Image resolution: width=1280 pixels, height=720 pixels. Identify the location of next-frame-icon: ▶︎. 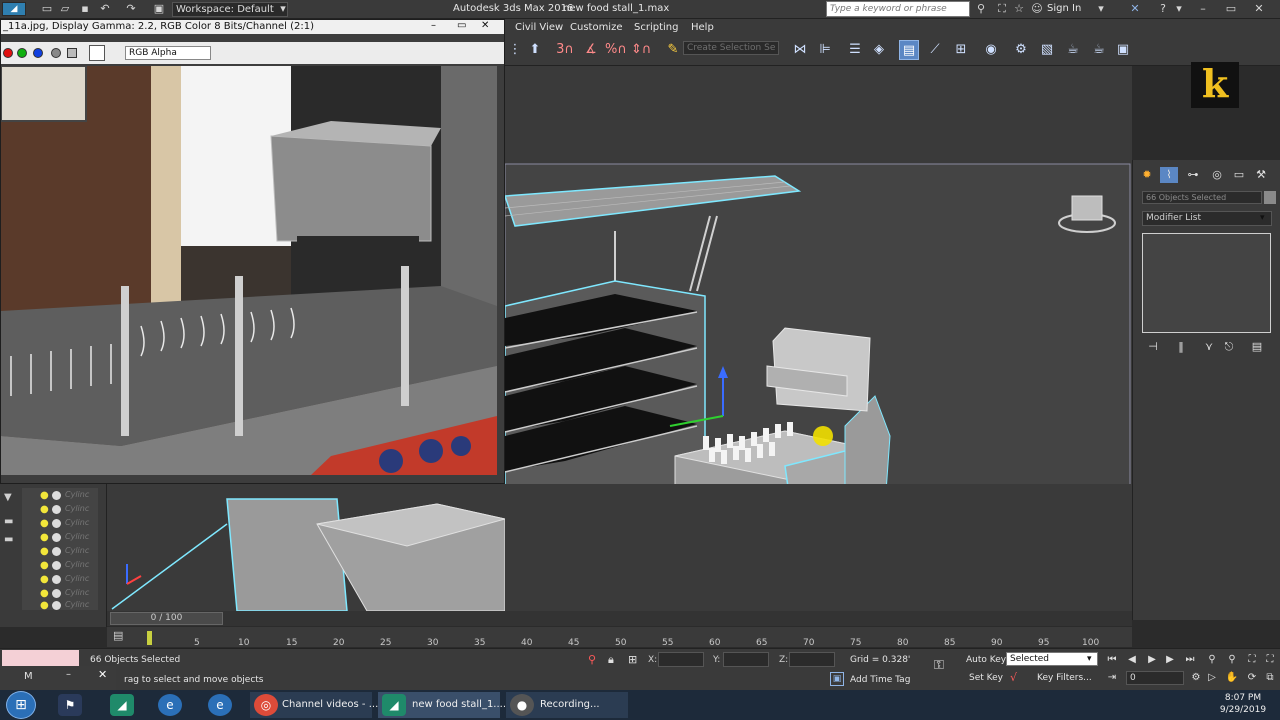
(1170, 660).